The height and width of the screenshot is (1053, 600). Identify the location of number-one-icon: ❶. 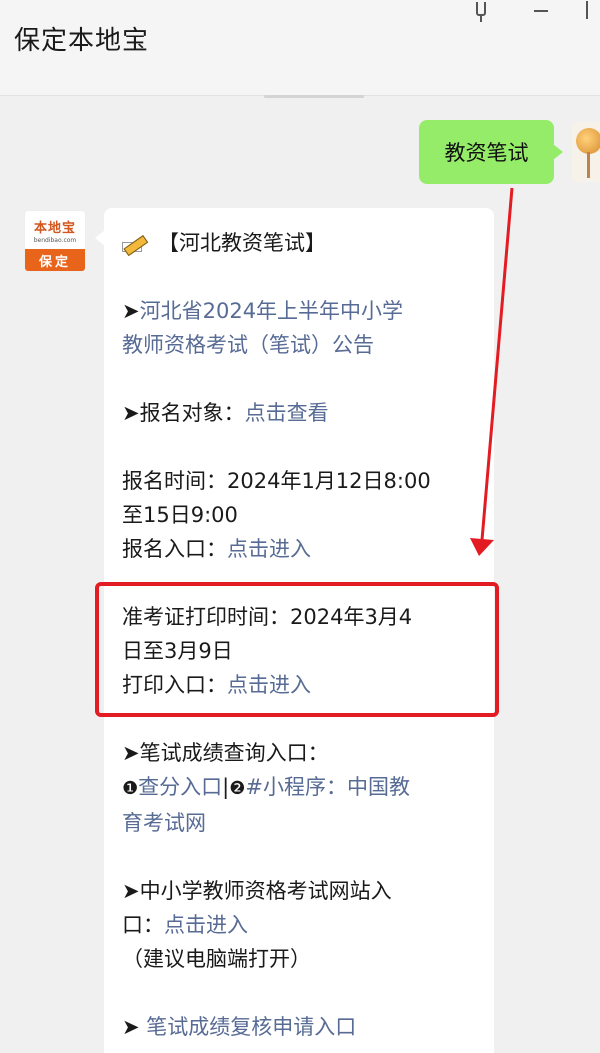
(130, 788).